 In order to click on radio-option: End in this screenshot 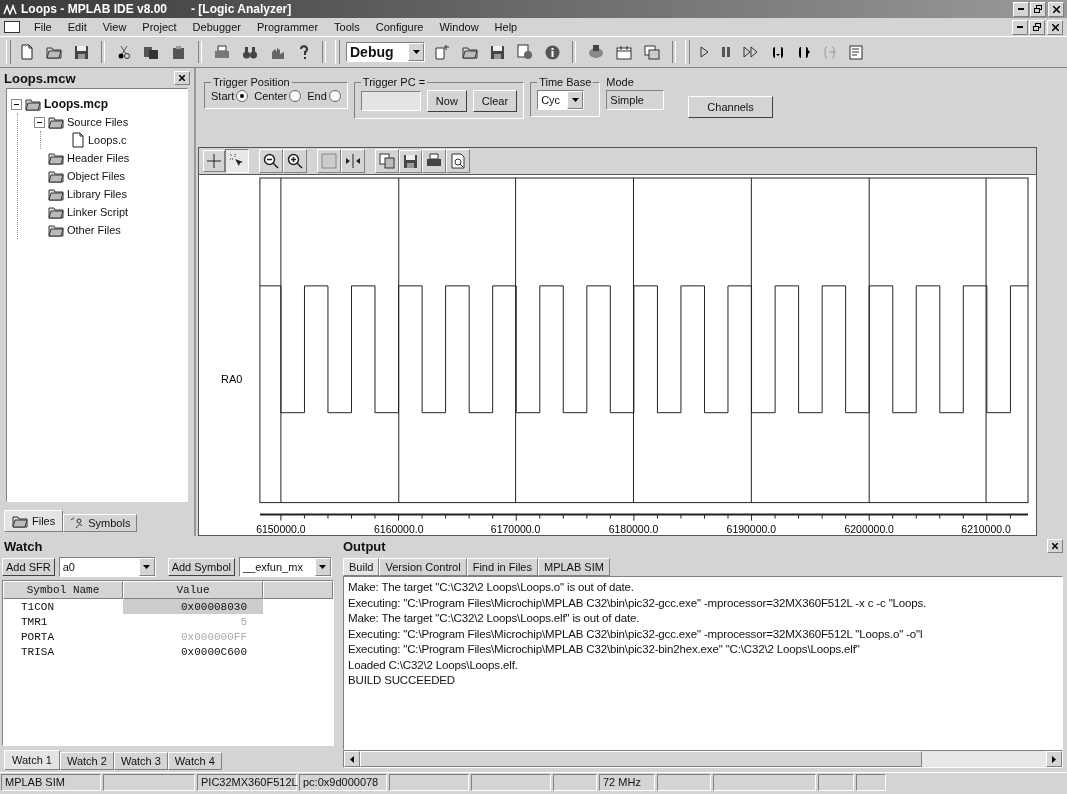, I will do `click(324, 96)`.